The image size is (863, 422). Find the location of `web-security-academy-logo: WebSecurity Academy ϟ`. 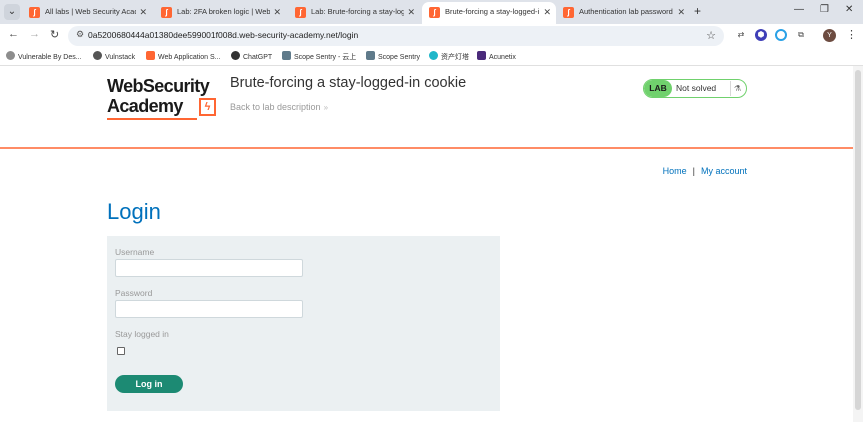

web-security-academy-logo: WebSecurity Academy ϟ is located at coordinates (164, 99).